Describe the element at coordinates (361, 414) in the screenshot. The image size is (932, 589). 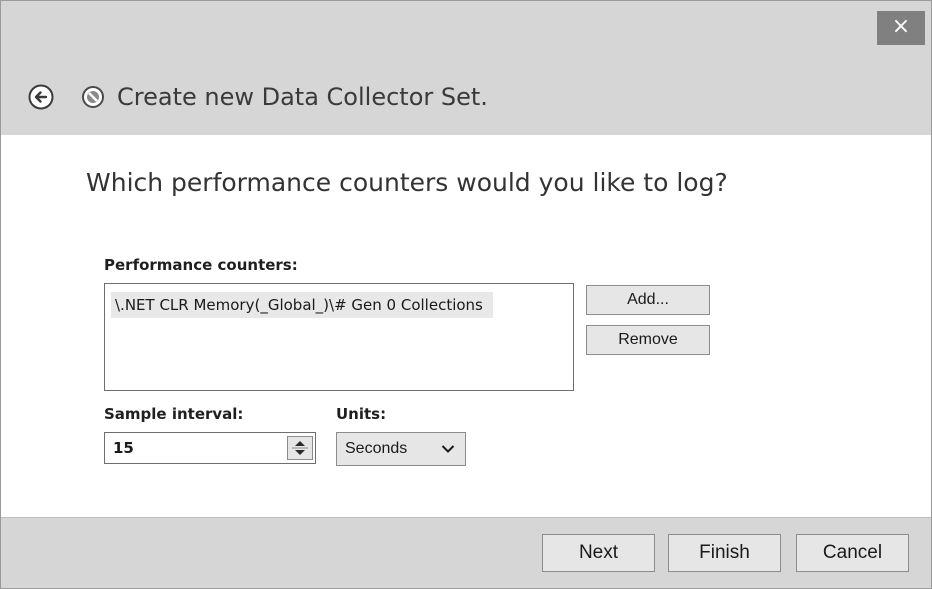
I see `units-label: Units:` at that location.